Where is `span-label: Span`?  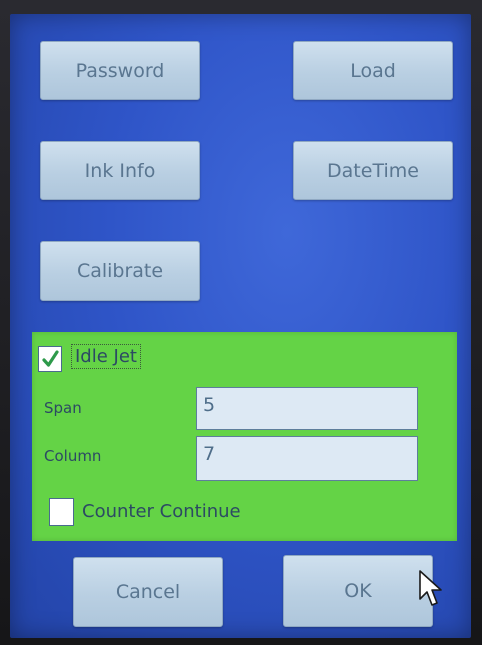 span-label: Span is located at coordinates (63, 408).